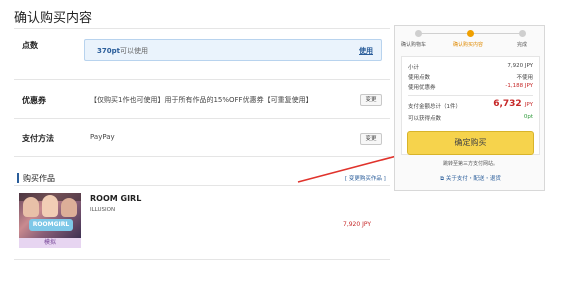 The image size is (584, 284). What do you see at coordinates (233, 50) in the screenshot?
I see `points-box: 370pt可以使用 使用` at bounding box center [233, 50].